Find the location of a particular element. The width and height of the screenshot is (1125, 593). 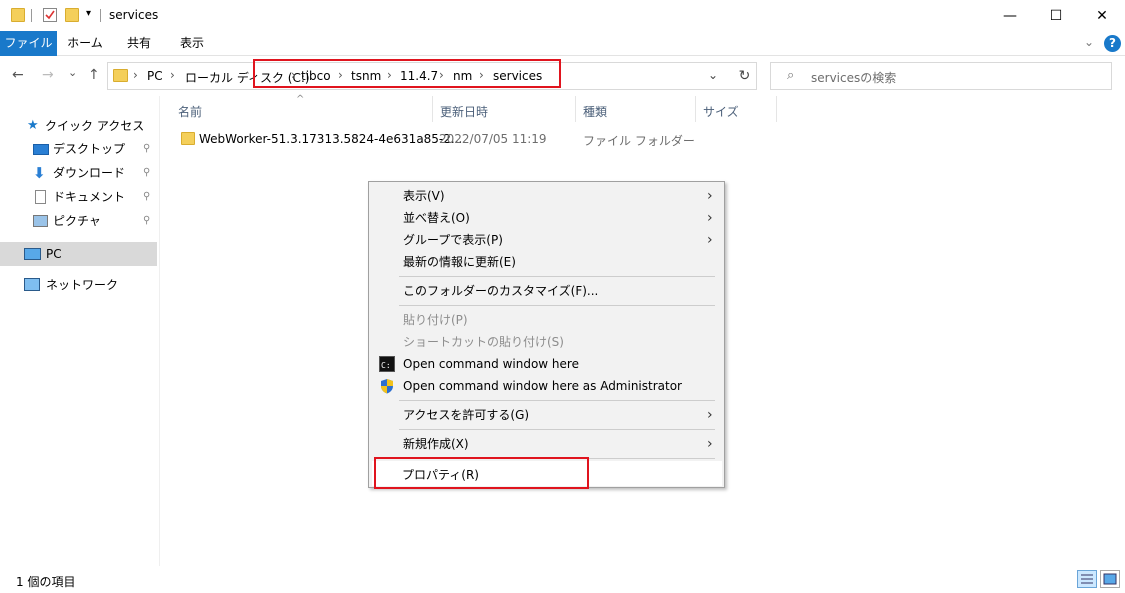

menu-item-label: 並べ替え(O) is located at coordinates (436, 218).